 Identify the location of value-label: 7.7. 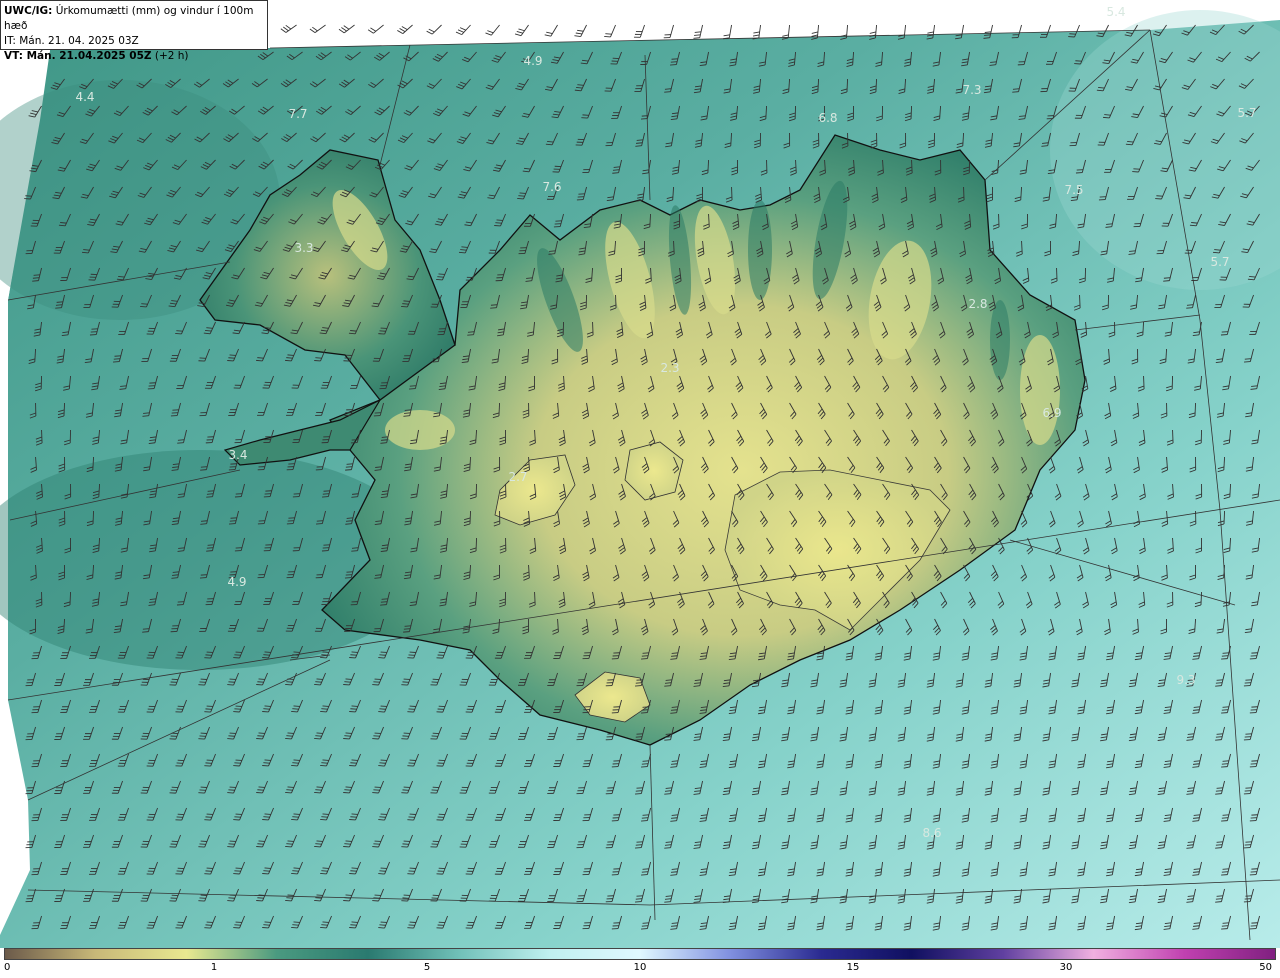
(298, 114).